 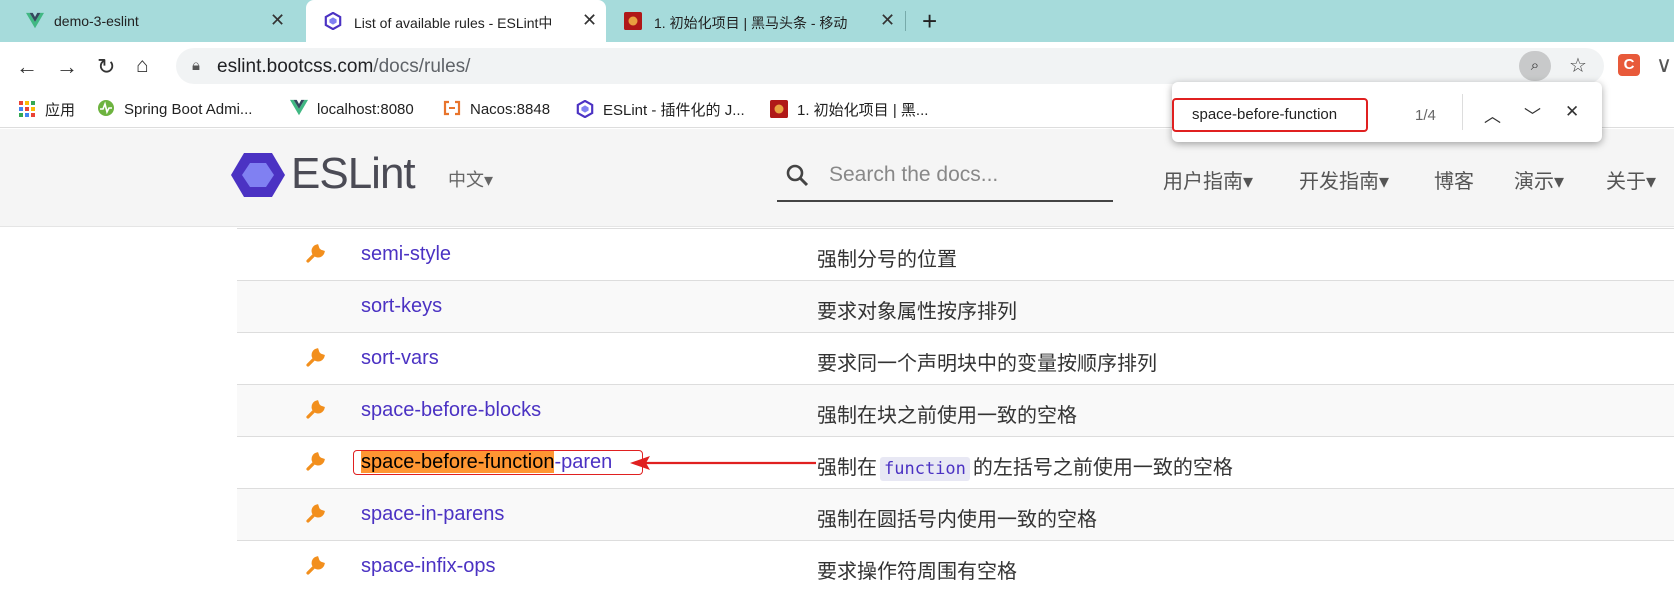 What do you see at coordinates (196, 65) in the screenshot?
I see `lock-icon: 🔒︎` at bounding box center [196, 65].